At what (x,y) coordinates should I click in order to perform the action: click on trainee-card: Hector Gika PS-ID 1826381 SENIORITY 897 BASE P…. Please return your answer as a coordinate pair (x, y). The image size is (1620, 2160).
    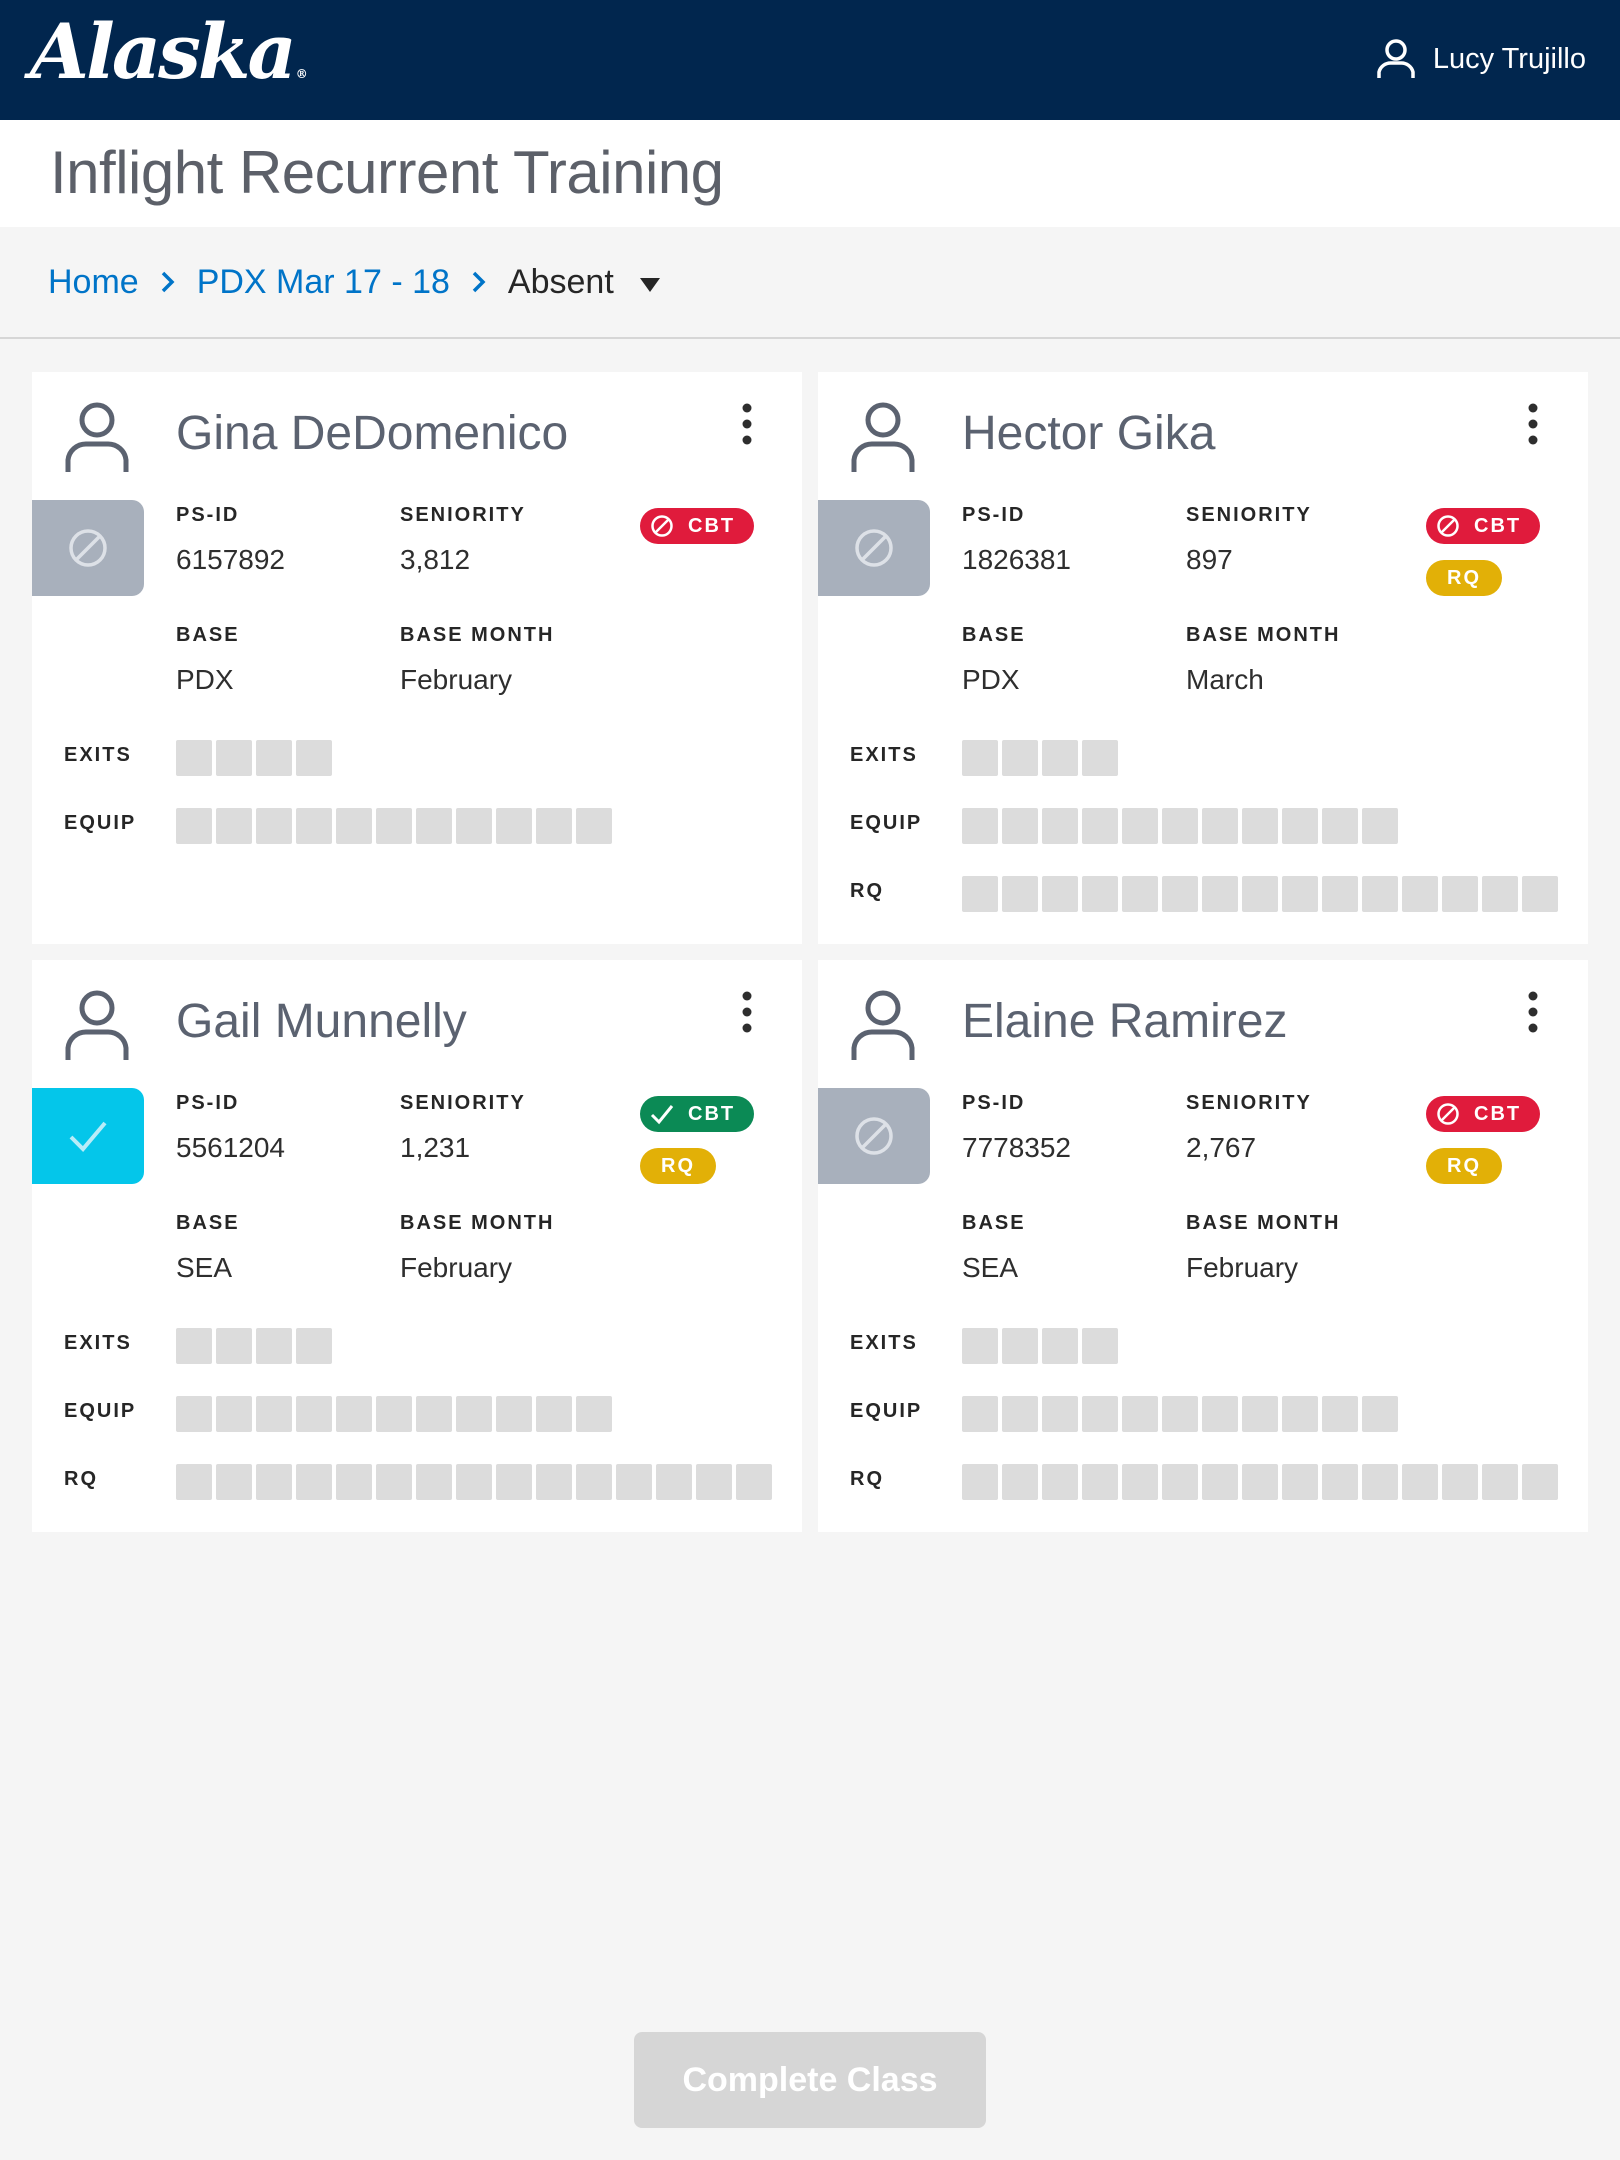
    Looking at the image, I should click on (1203, 658).